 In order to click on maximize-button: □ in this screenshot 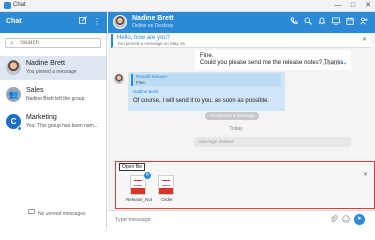, I will do `click(353, 5)`.